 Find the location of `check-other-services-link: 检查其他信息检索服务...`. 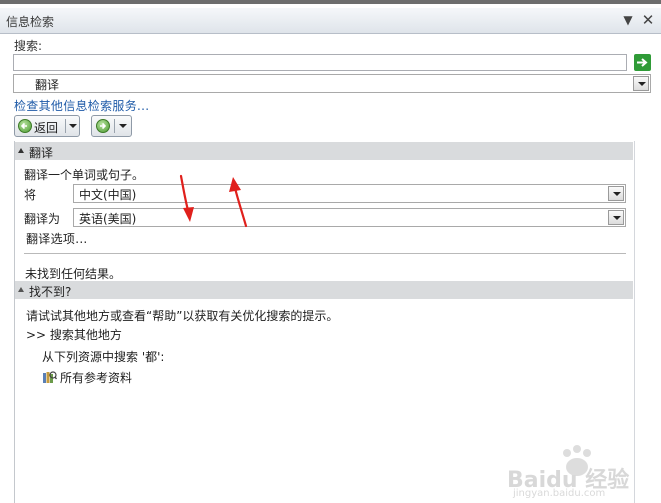

check-other-services-link: 检查其他信息检索服务... is located at coordinates (81, 105).